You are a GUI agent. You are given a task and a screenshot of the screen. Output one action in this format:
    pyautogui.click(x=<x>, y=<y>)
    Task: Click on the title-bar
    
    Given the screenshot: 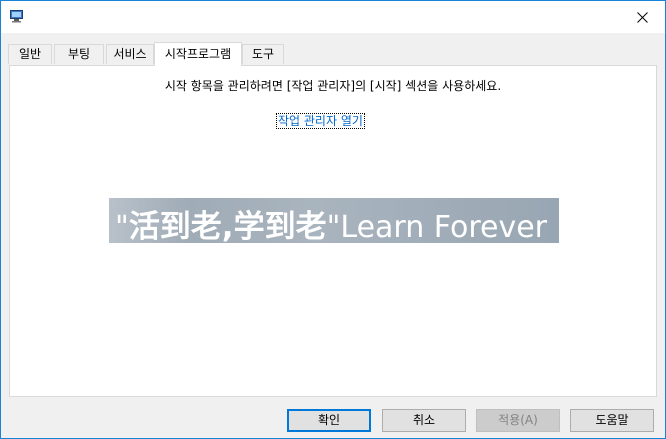 What is the action you would take?
    pyautogui.click(x=333, y=17)
    